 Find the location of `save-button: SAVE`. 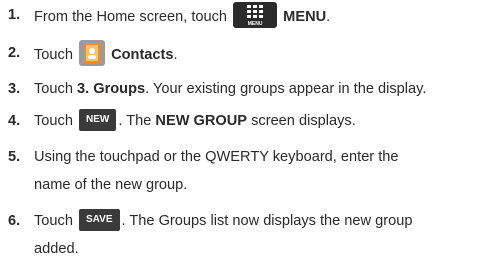

save-button: SAVE is located at coordinates (99, 220).